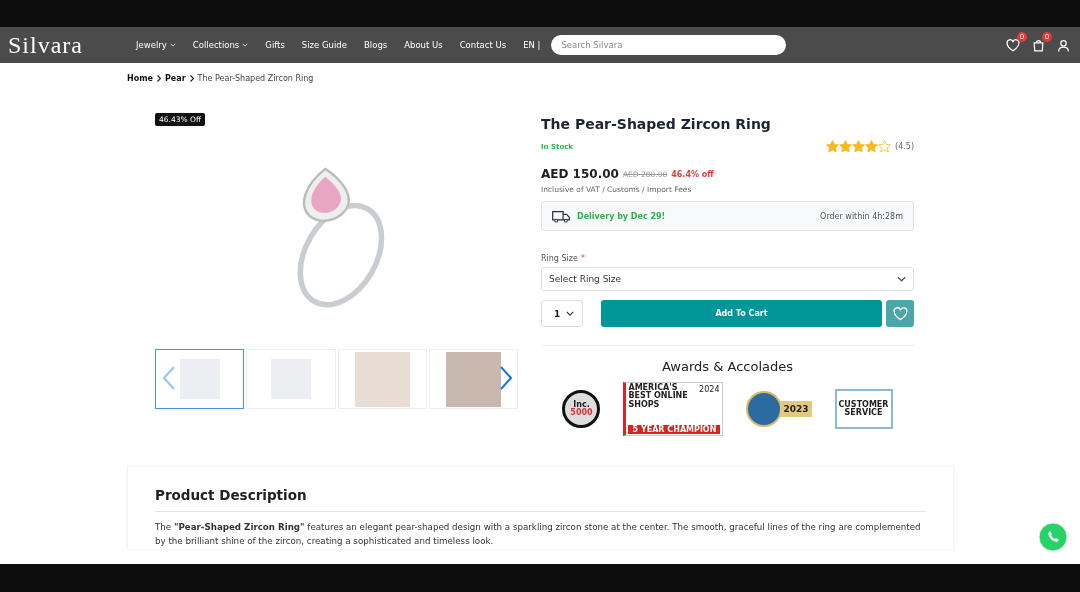  Describe the element at coordinates (673, 409) in the screenshot. I see `award-logo: AMERICA'S BEST ONLINE SHOPS 2024 5 YEAR CHAMPION` at that location.